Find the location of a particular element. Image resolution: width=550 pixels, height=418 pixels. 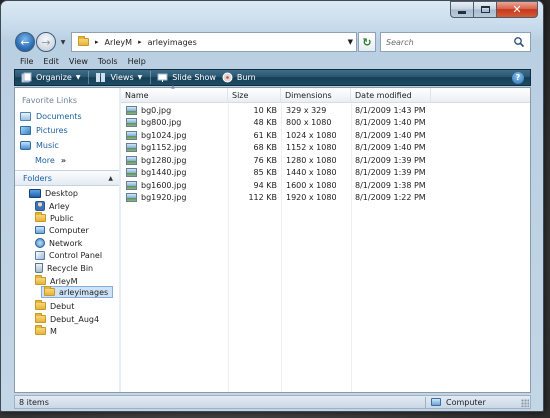

folder-icon is located at coordinates (40, 280).